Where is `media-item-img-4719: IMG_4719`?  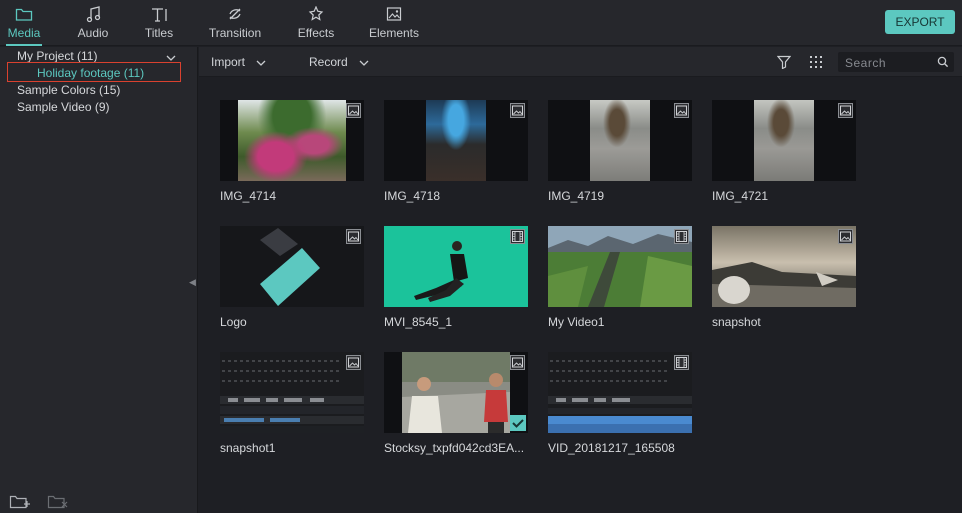 media-item-img-4719: IMG_4719 is located at coordinates (620, 151).